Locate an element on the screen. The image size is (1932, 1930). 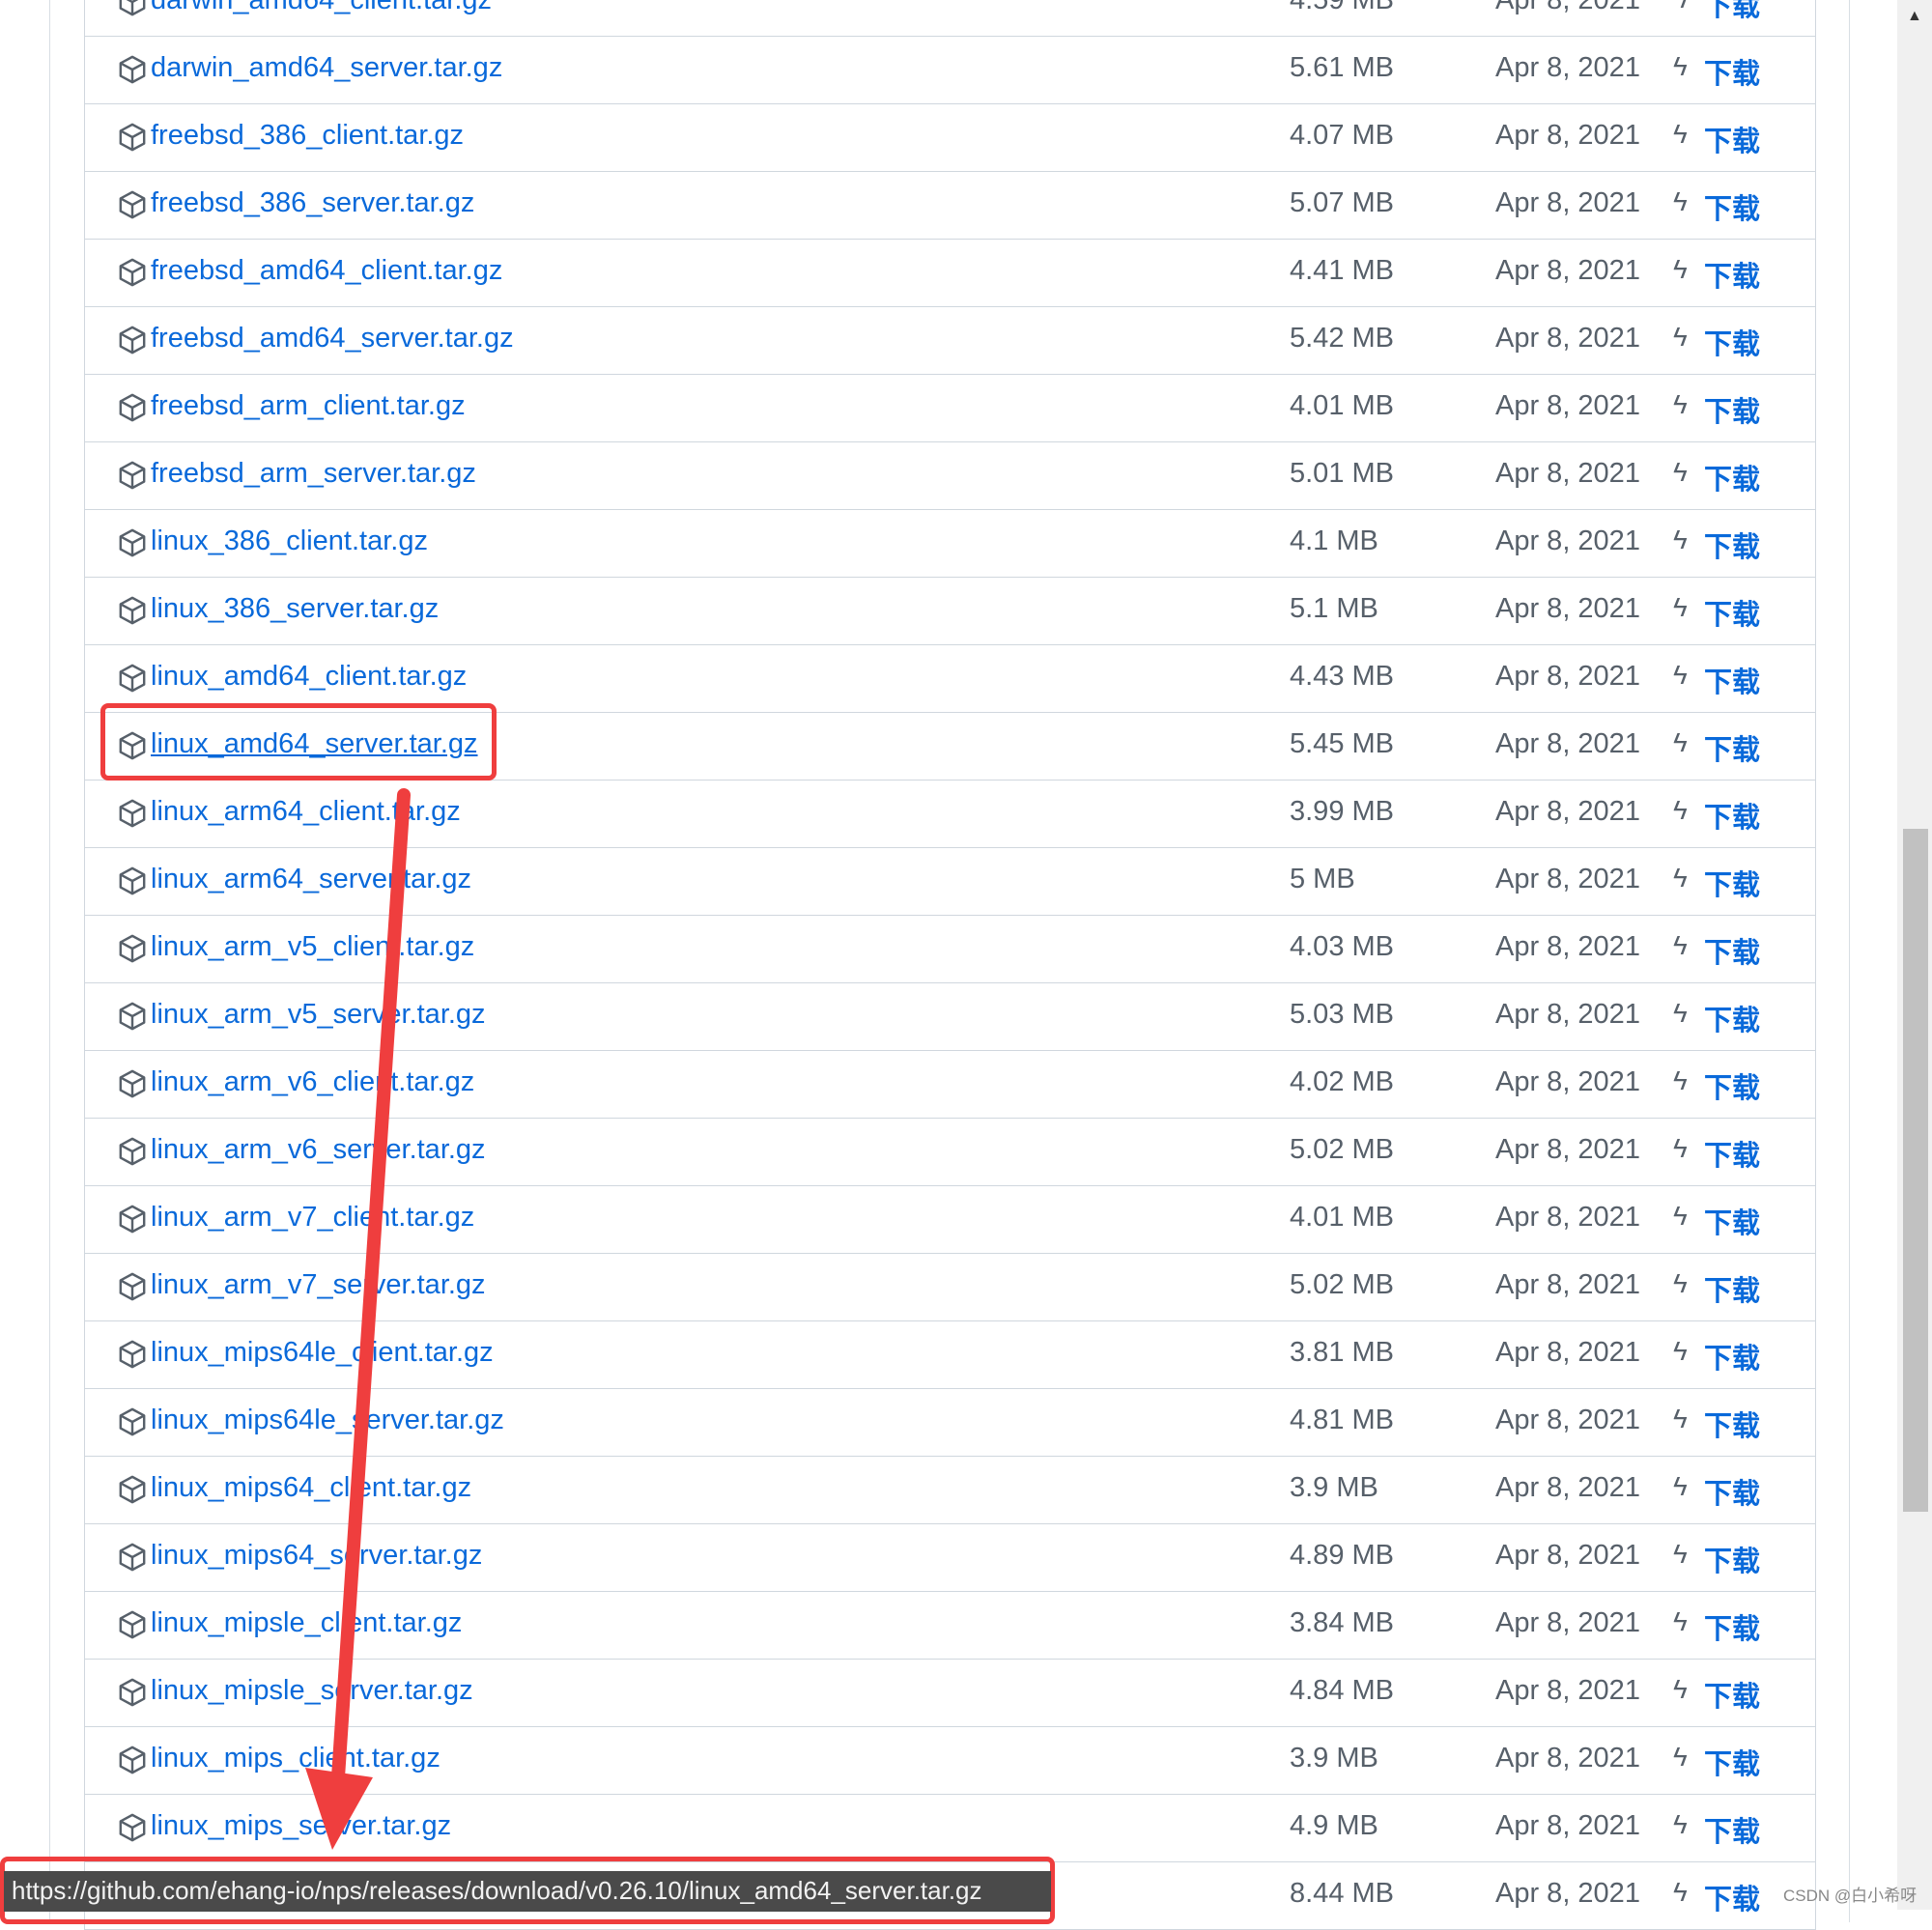
scrollbar-thumb is located at coordinates (1915, 1170).